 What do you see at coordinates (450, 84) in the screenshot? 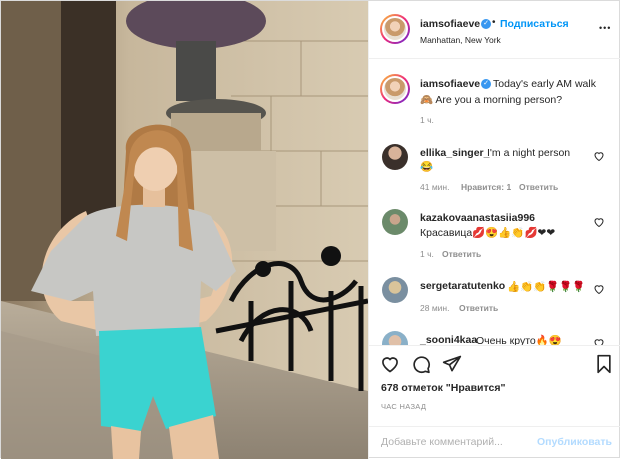
I see `caption-author-username: iamsofiaeve` at bounding box center [450, 84].